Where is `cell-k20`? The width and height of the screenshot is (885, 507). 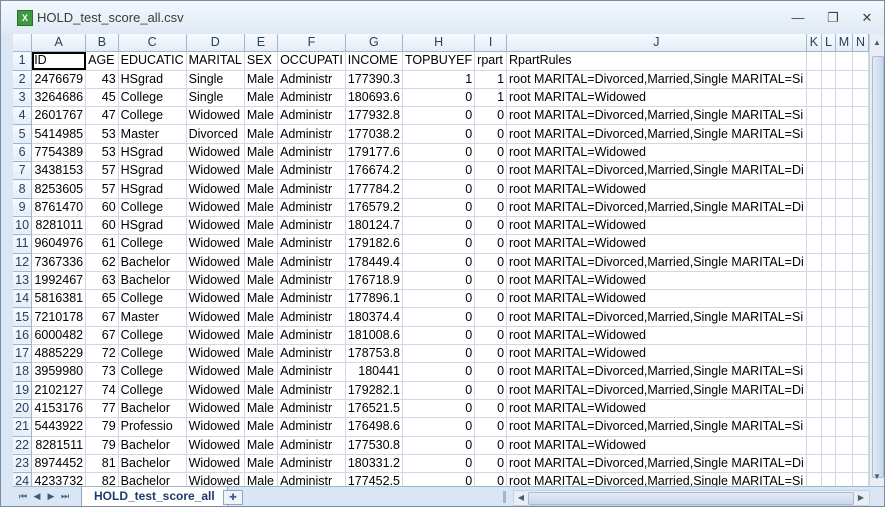 cell-k20 is located at coordinates (814, 409).